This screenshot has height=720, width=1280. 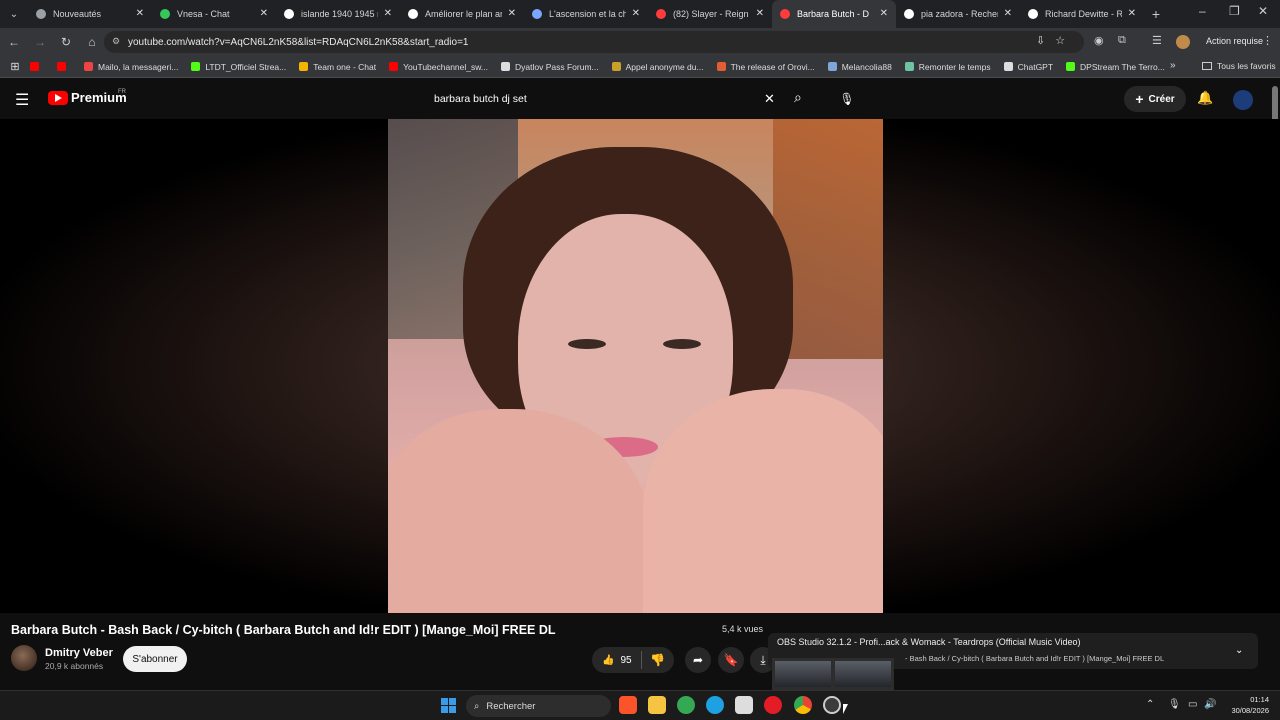 What do you see at coordinates (616, 66) in the screenshot?
I see `bookmark-favicon-icon` at bounding box center [616, 66].